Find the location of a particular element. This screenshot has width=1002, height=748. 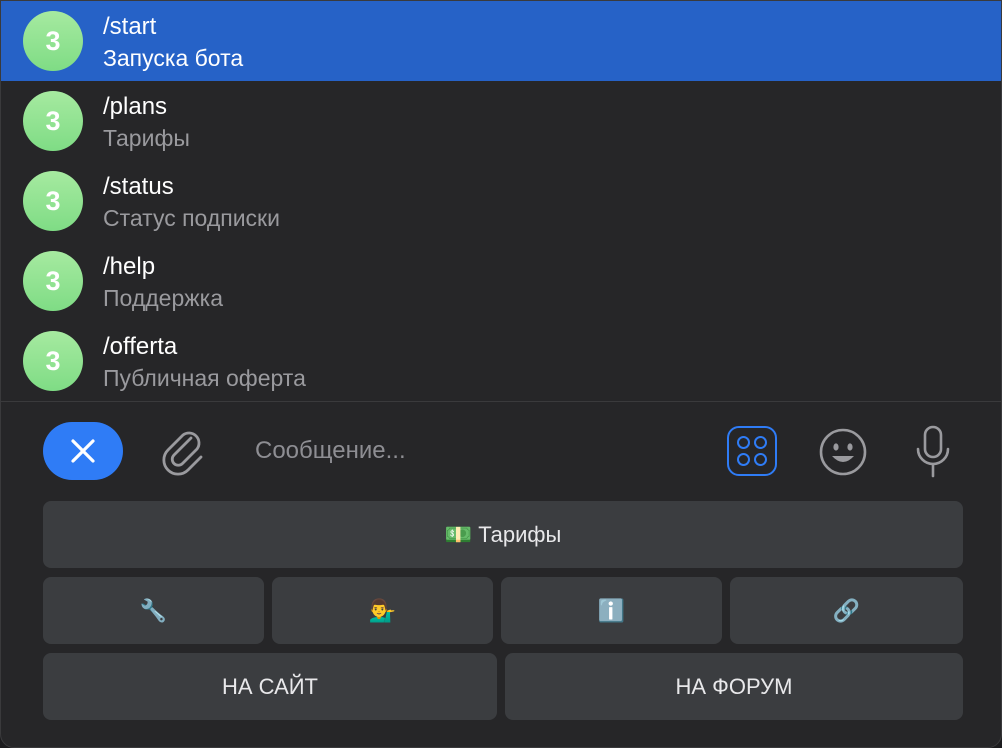

command-item-offerta: 3 /offerta Публичная оферта is located at coordinates (501, 361).